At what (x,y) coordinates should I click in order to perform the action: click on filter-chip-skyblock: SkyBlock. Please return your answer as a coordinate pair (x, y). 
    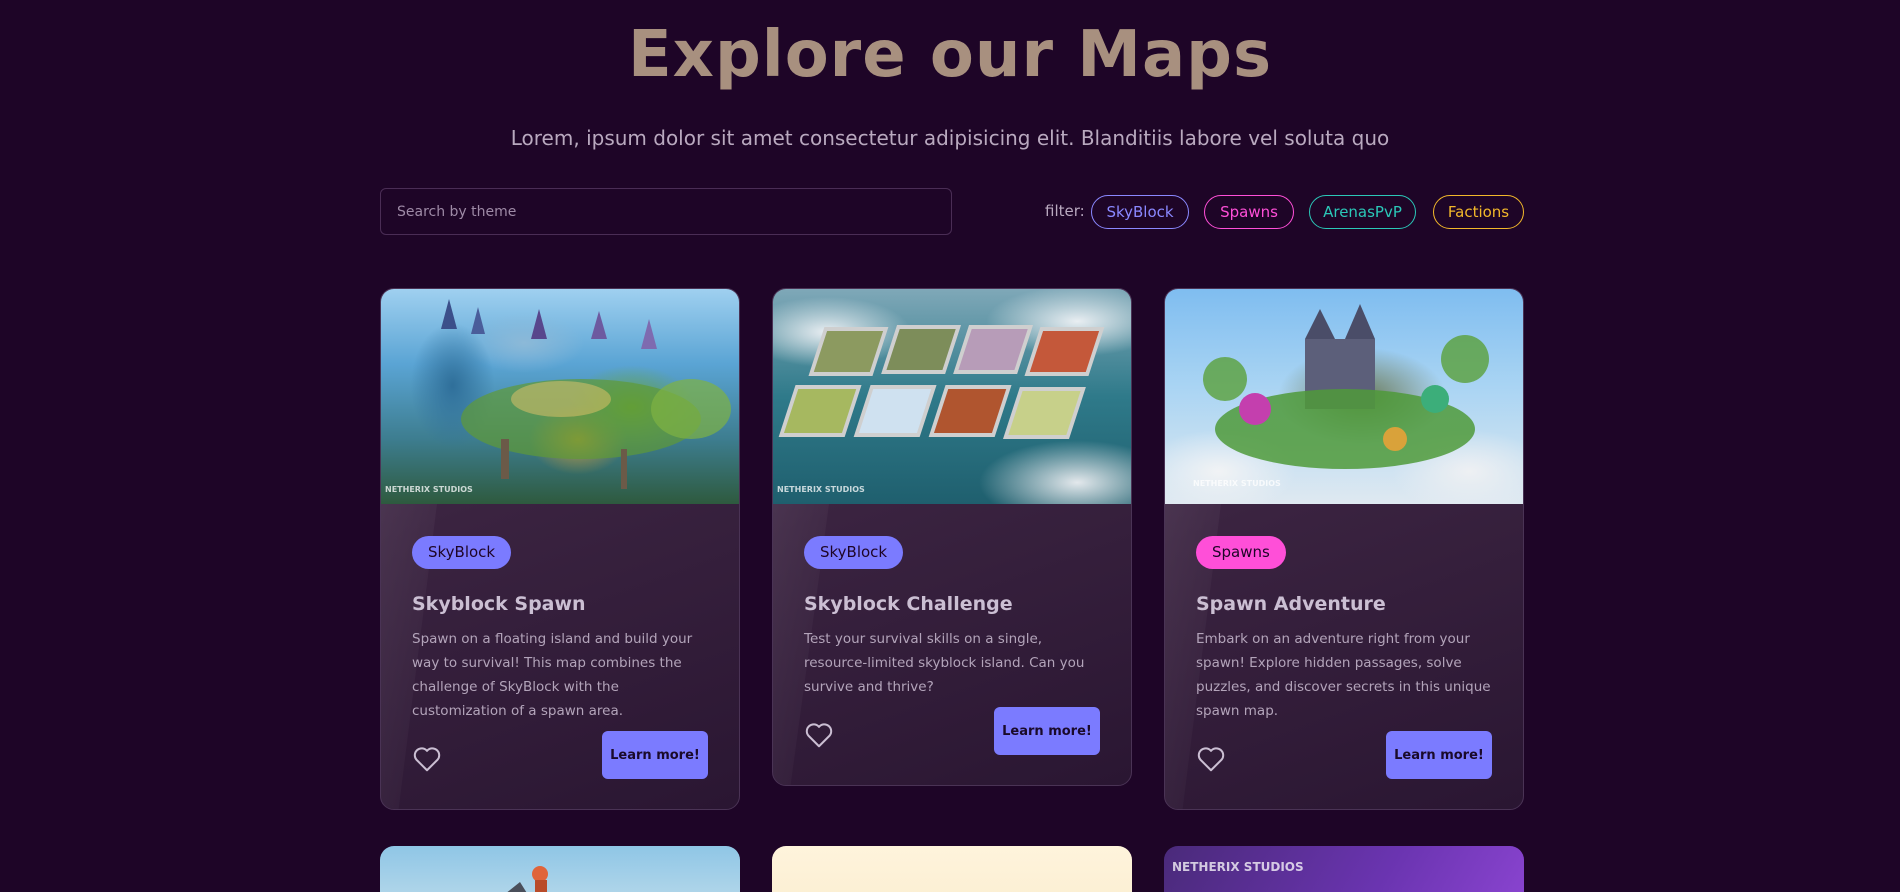
    Looking at the image, I should click on (1140, 212).